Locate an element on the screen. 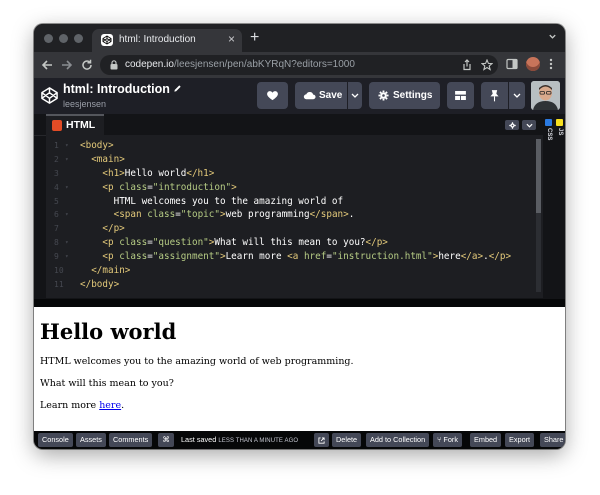 The height and width of the screenshot is (495, 600). keyboard-shortcuts-button: ⌘ is located at coordinates (166, 440).